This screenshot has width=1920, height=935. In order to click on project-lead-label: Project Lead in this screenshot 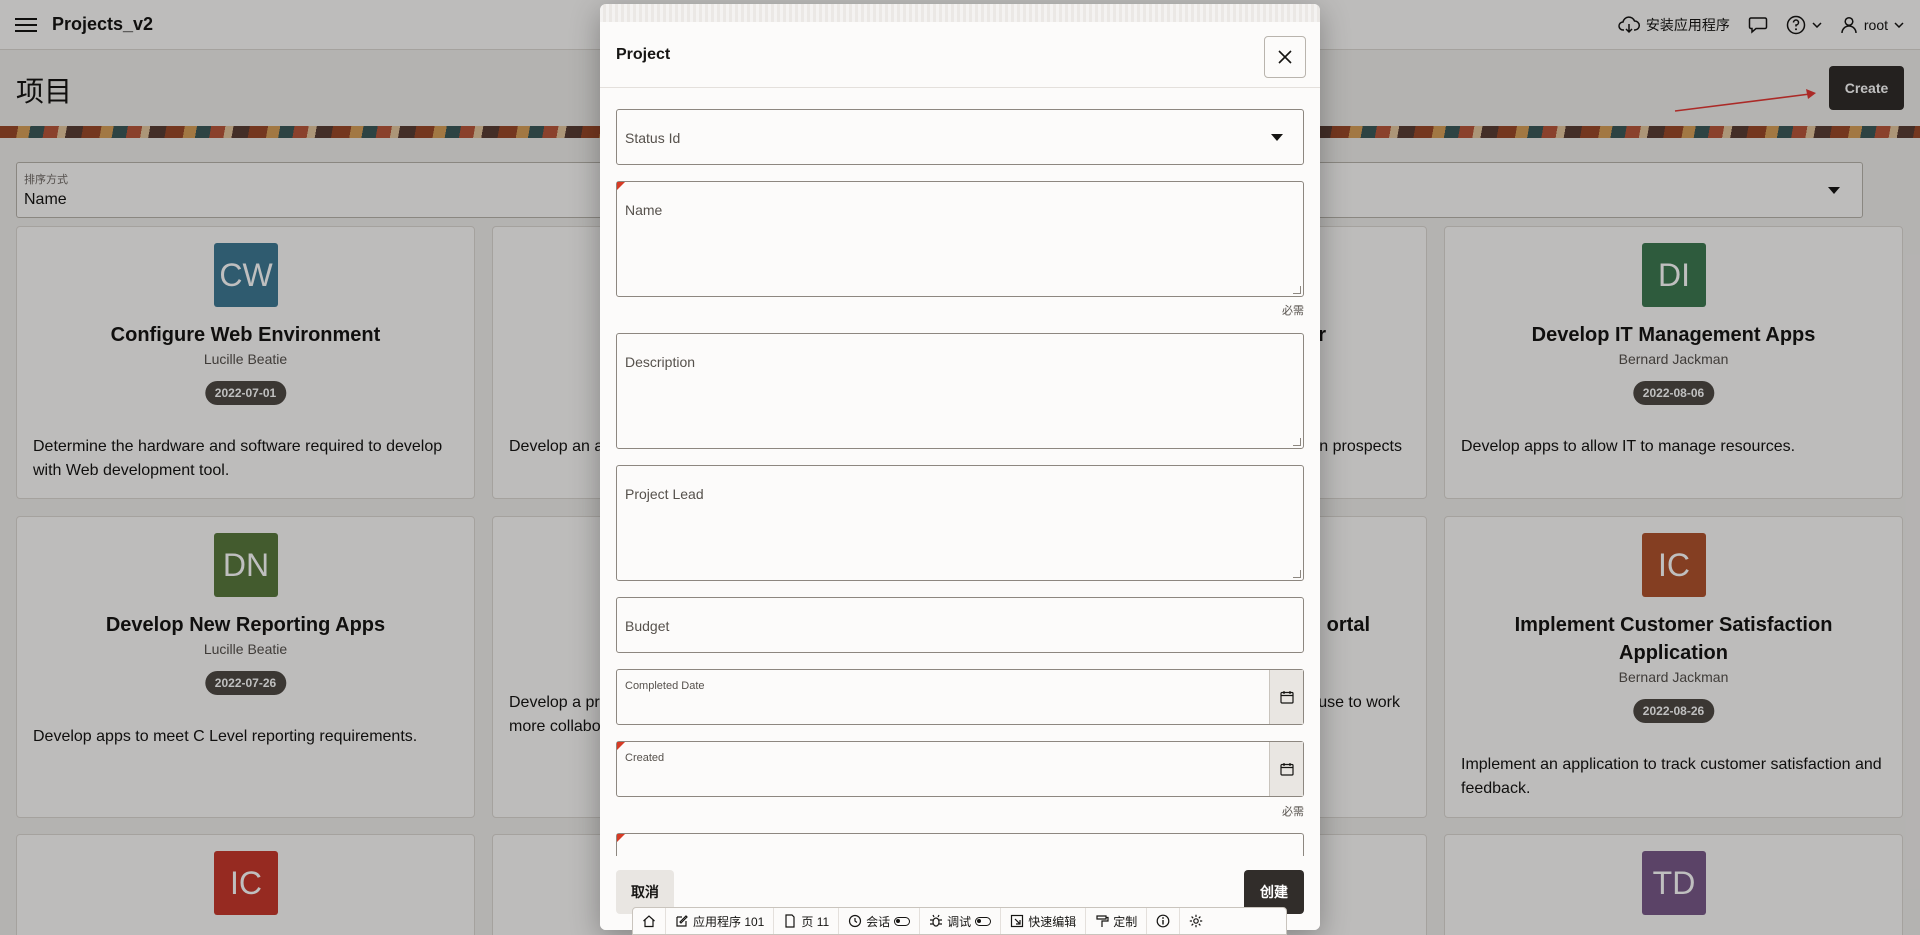, I will do `click(664, 494)`.